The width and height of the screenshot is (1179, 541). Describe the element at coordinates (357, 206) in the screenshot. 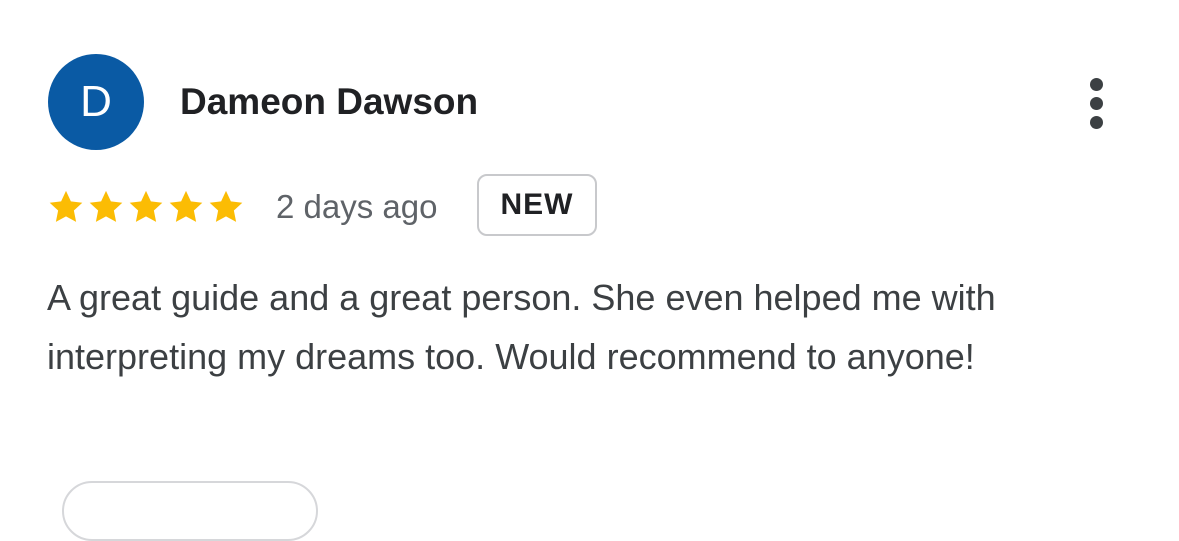

I see `review-timestamp: 2 days ago` at that location.